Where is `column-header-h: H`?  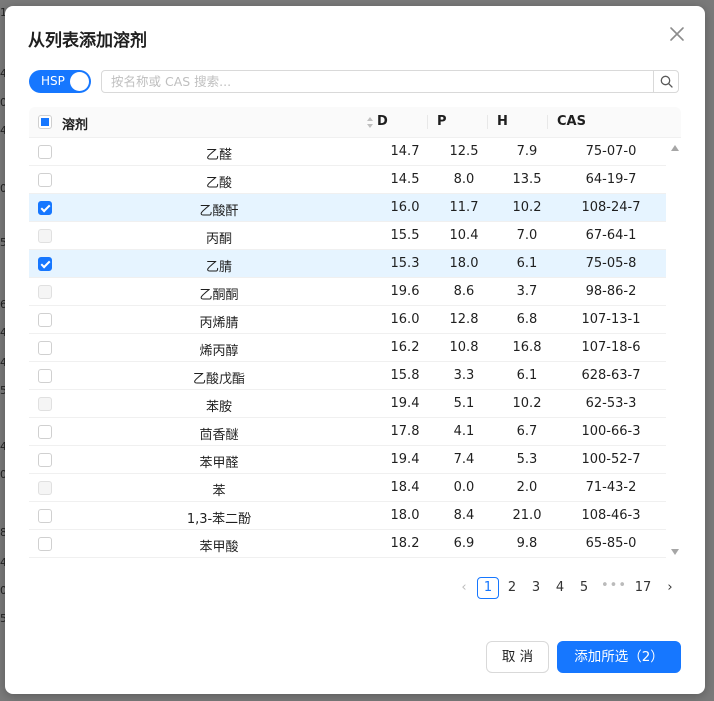 column-header-h: H is located at coordinates (502, 121).